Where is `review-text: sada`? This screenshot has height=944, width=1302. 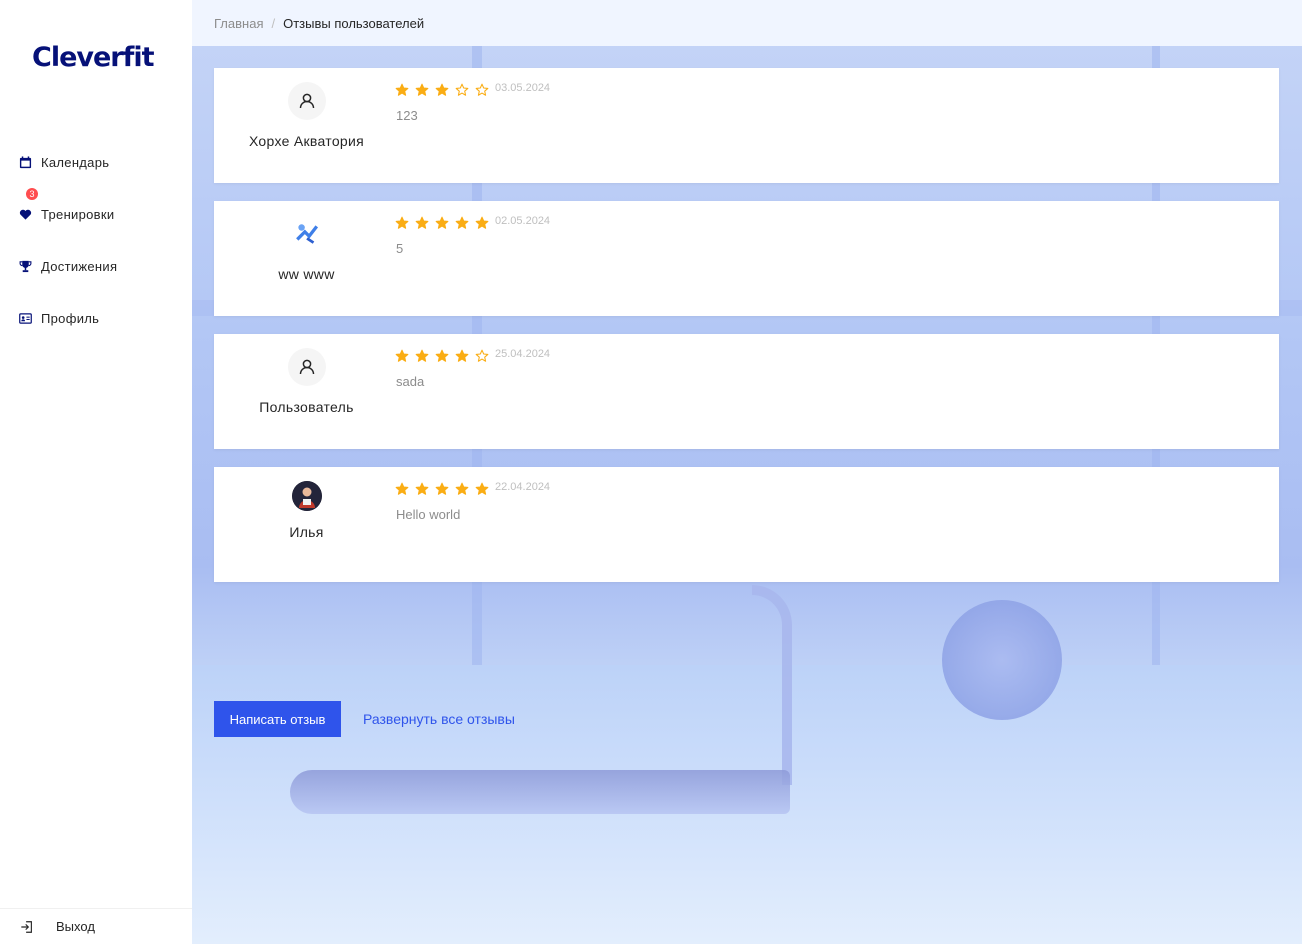
review-text: sada is located at coordinates (410, 381).